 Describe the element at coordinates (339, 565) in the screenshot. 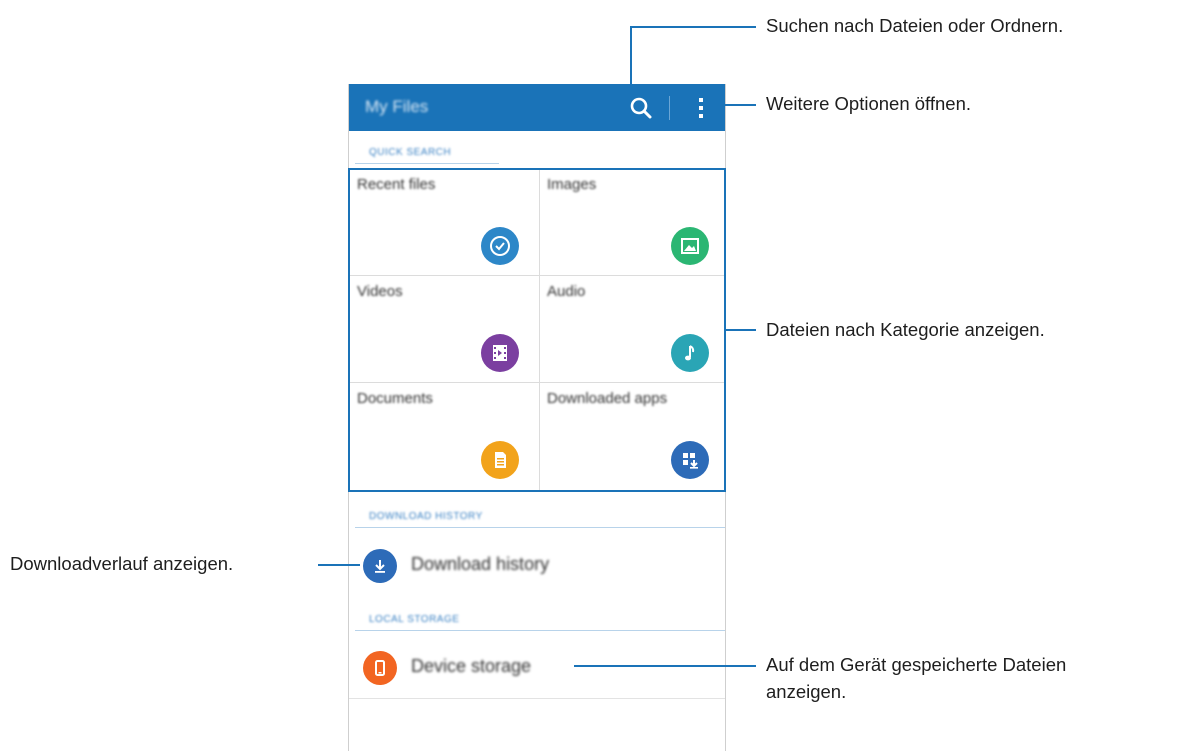

I see `callout-leader-download-history` at that location.